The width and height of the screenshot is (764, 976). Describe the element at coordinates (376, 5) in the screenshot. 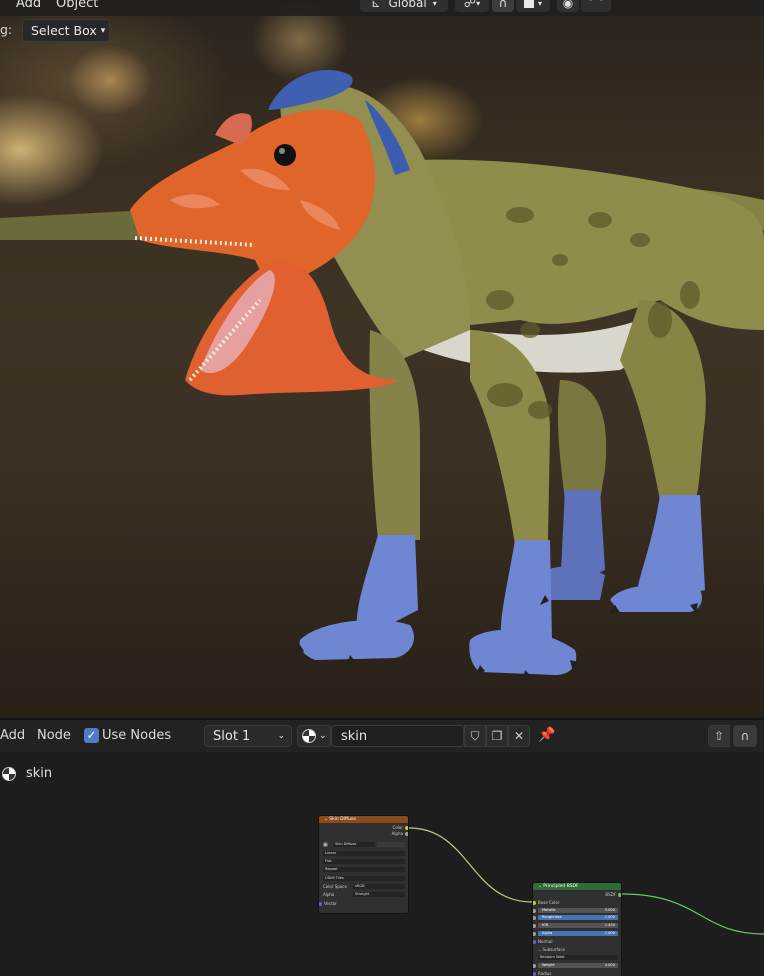

I see `transform-axes-icon: ⊾` at that location.